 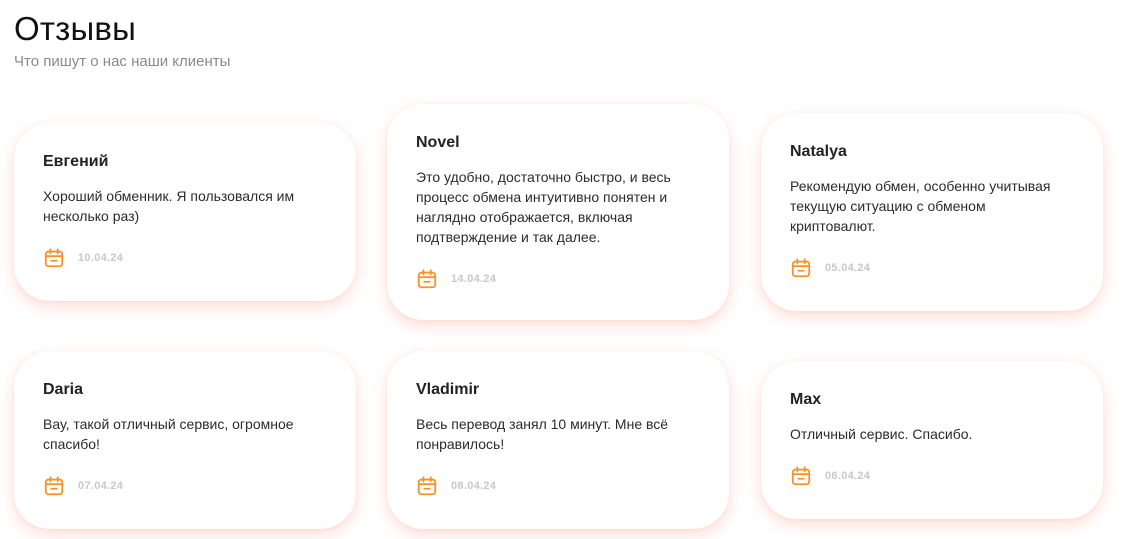 I want to click on review-text: Отличный сервис. Спасибо., so click(x=881, y=434).